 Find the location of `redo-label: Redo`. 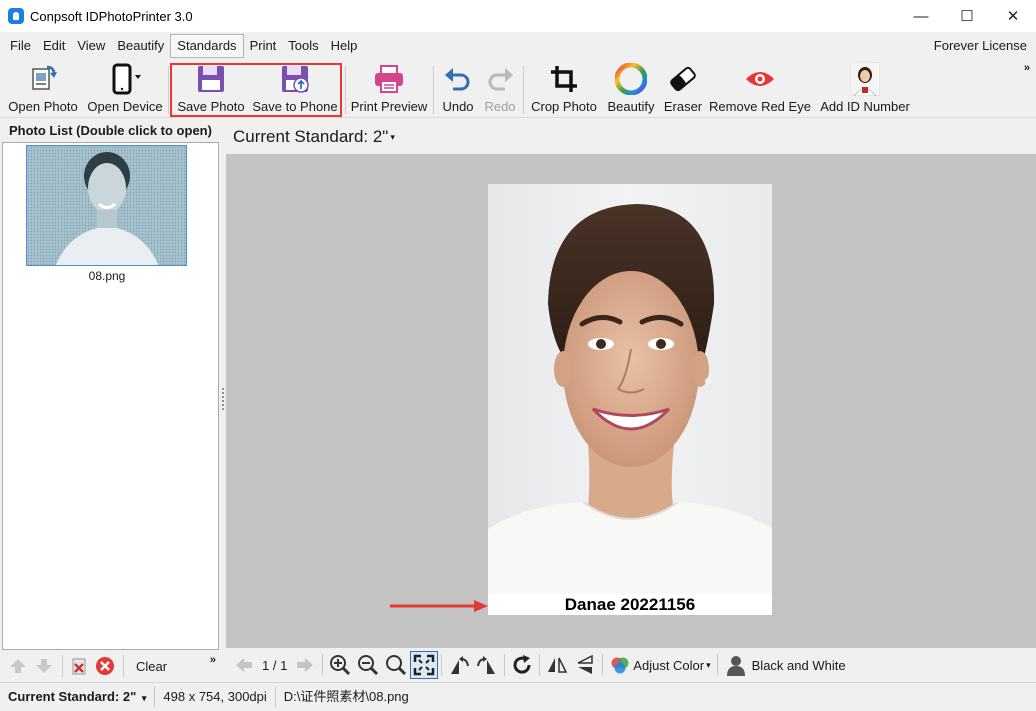

redo-label: Redo is located at coordinates (500, 106).